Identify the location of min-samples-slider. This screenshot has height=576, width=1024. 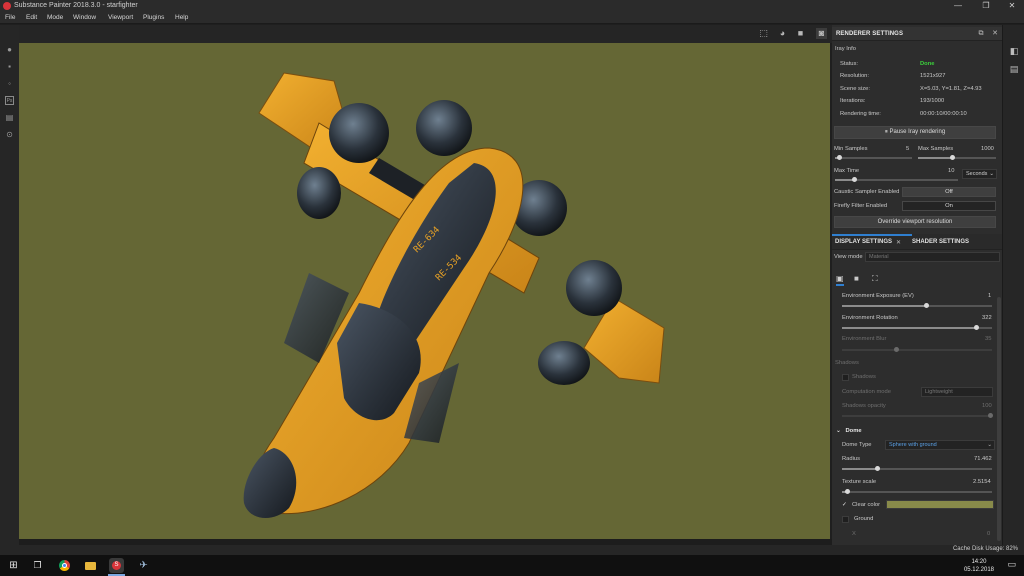
(873, 157).